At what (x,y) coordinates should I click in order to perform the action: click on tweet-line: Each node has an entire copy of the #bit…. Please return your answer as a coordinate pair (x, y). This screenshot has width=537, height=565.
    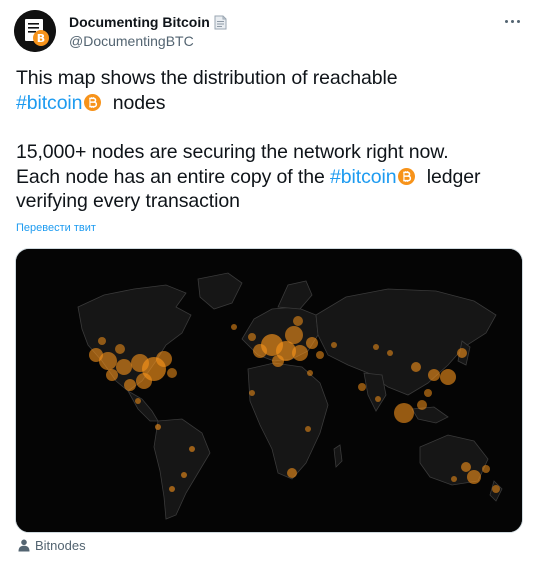
    Looking at the image, I should click on (268, 177).